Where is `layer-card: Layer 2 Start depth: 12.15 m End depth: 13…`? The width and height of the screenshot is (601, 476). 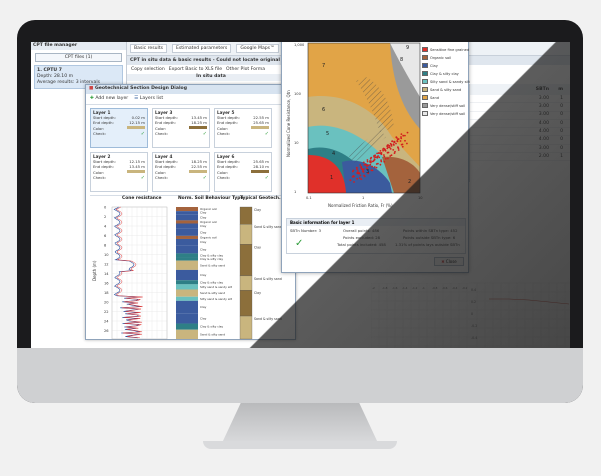
layer-card: Layer 2 Start depth: 12.15 m End depth: 13… is located at coordinates (119, 172).